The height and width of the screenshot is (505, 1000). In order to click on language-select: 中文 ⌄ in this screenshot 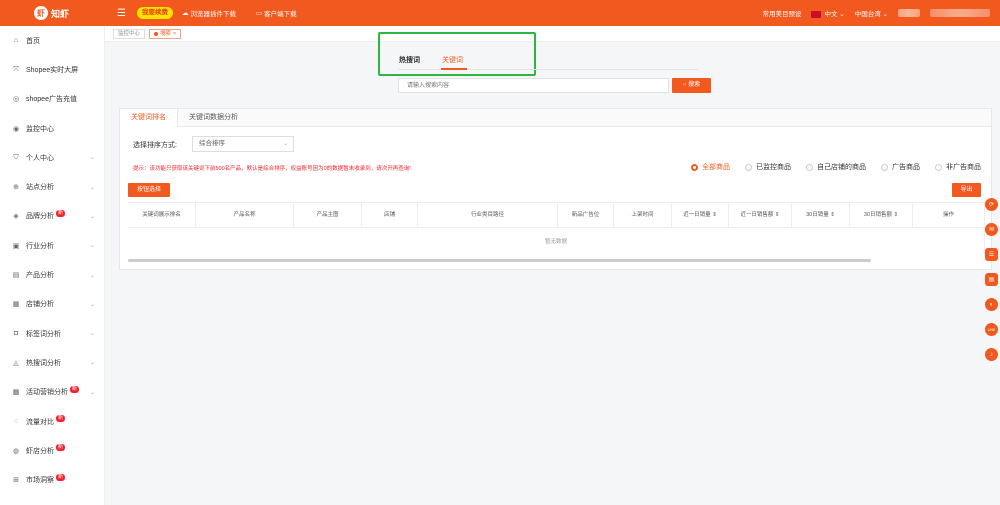, I will do `click(828, 13)`.